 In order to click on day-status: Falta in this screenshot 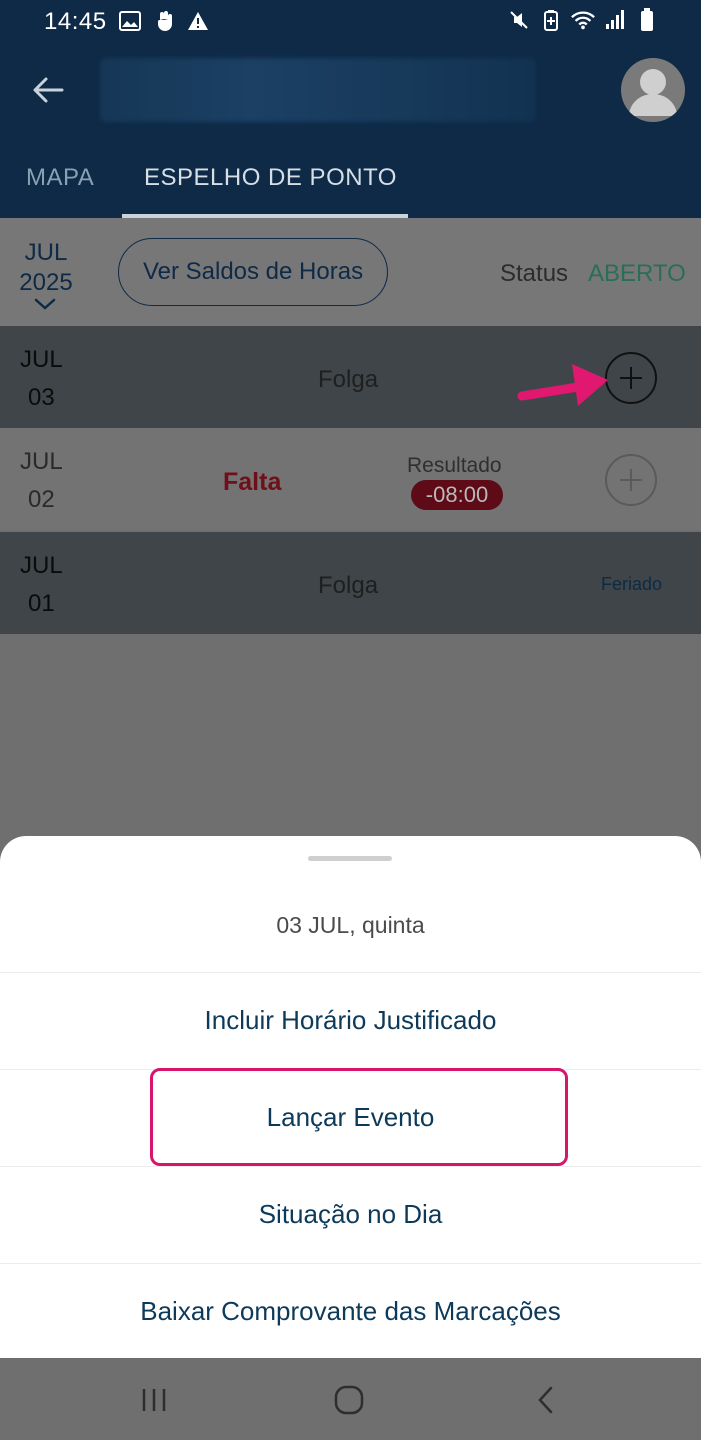, I will do `click(252, 482)`.